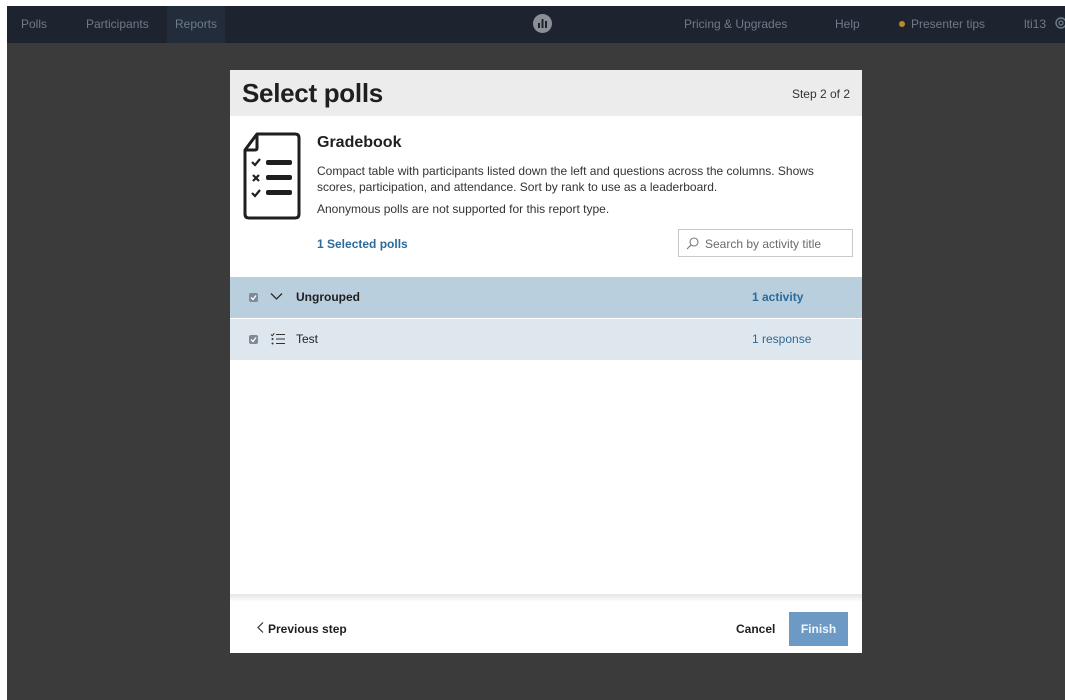 This screenshot has width=1065, height=700. I want to click on group-row-ungrouped: Ungrouped 1 activity, so click(546, 297).